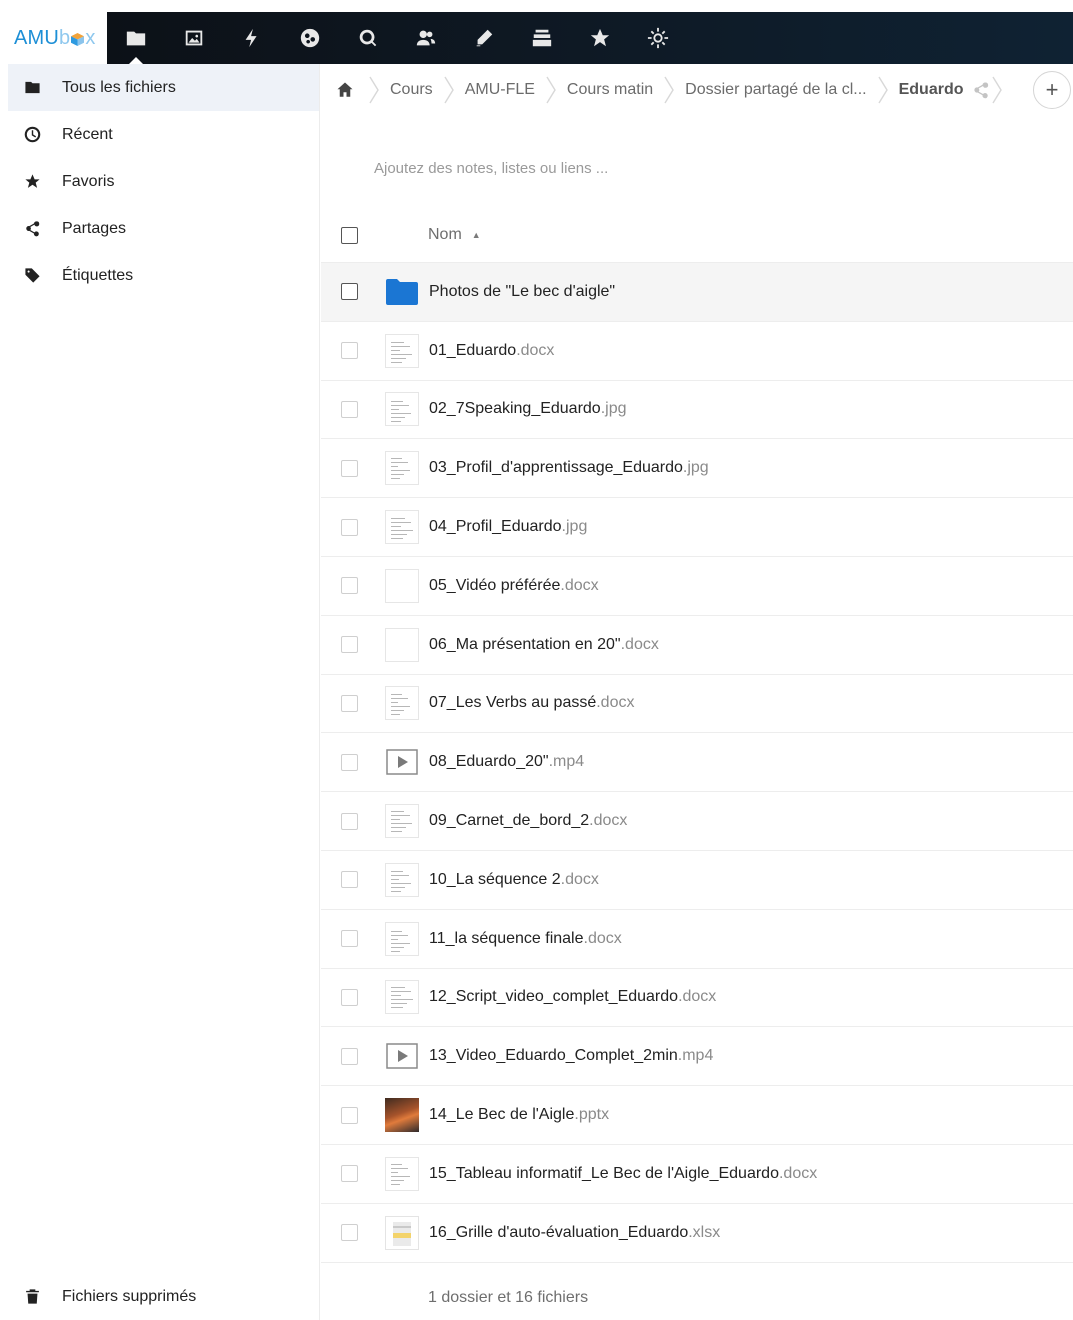  I want to click on file-name: 12_Script_video_complet_Eduardo.docx, so click(572, 997).